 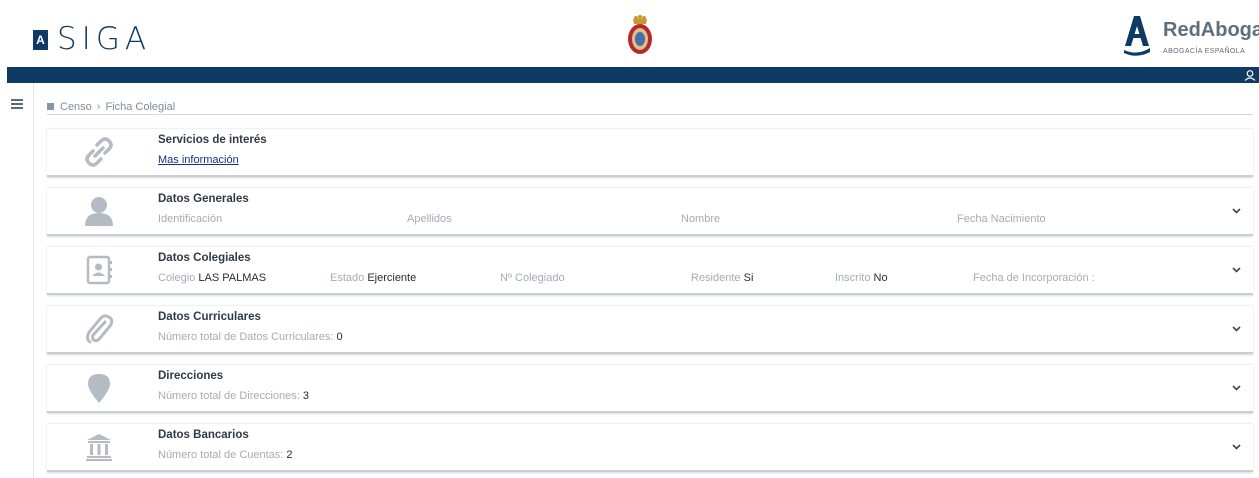 I want to click on inscrito-field: Inscrito No, so click(x=861, y=278).